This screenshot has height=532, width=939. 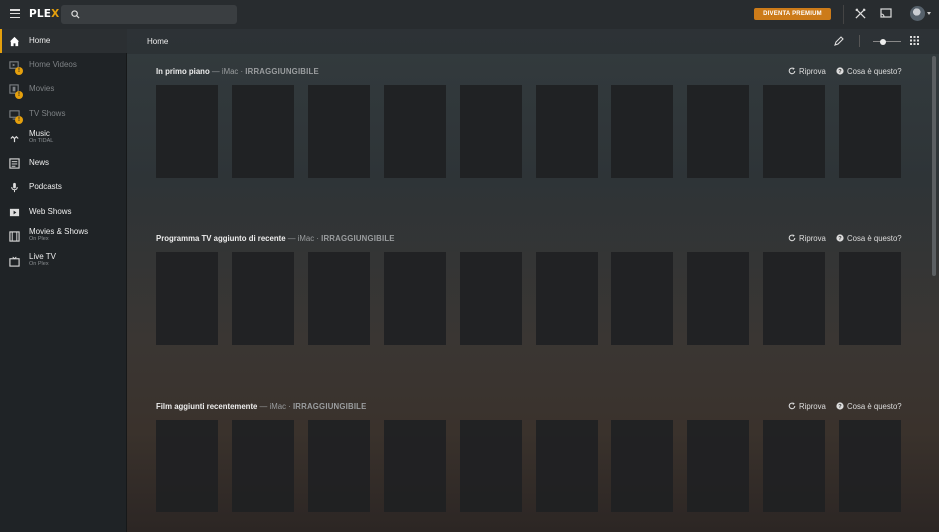 What do you see at coordinates (63, 41) in the screenshot?
I see `sidebar-item-home: Home` at bounding box center [63, 41].